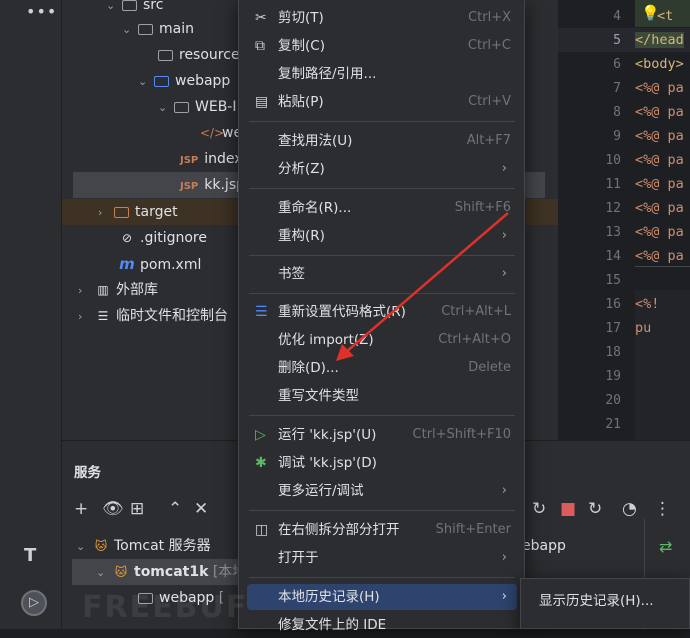 This screenshot has width=690, height=638. Describe the element at coordinates (165, 607) in the screenshot. I see `watermark: FREEBUF` at that location.